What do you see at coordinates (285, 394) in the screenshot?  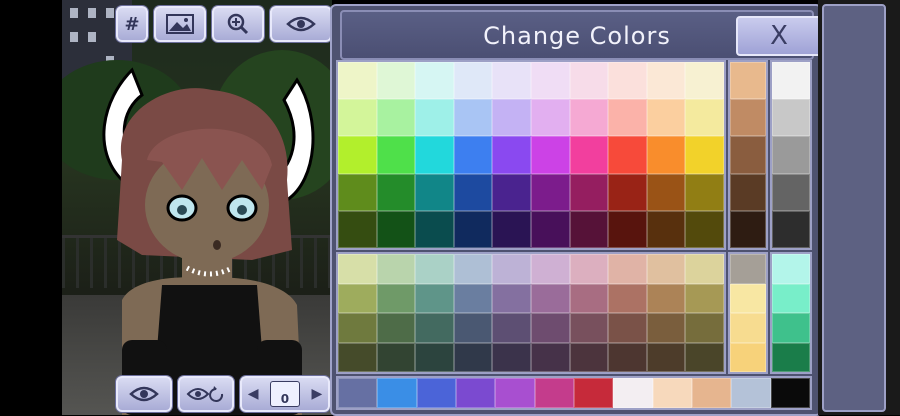 I see `layer-stepper: ◀ 0 ▶` at bounding box center [285, 394].